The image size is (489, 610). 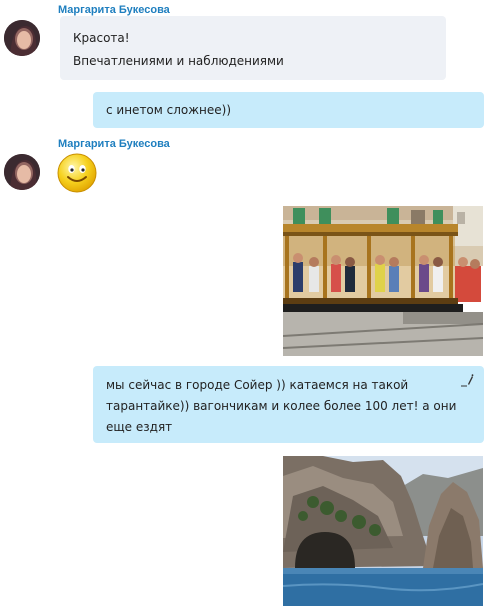 What do you see at coordinates (383, 281) in the screenshot?
I see `tram-photo` at bounding box center [383, 281].